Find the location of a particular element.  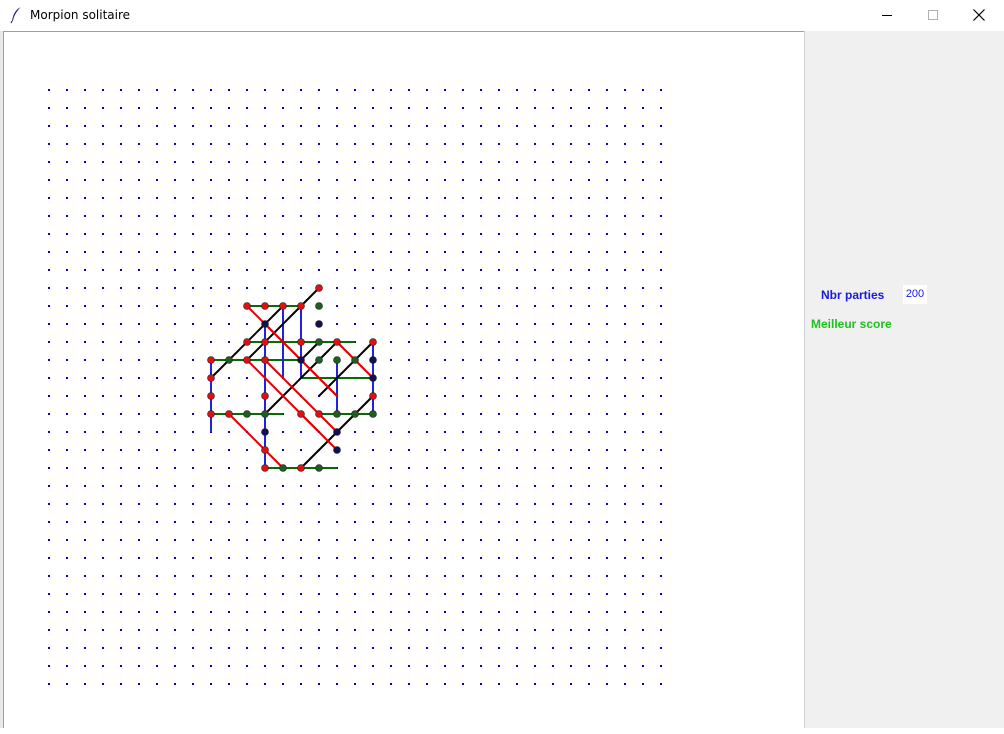

board-point-green is located at coordinates (337, 360).